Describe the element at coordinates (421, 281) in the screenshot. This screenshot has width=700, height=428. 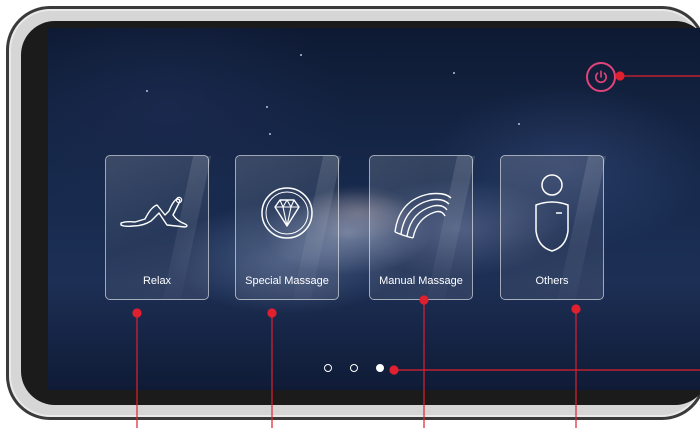
I see `tile-label: Manual Massage` at that location.